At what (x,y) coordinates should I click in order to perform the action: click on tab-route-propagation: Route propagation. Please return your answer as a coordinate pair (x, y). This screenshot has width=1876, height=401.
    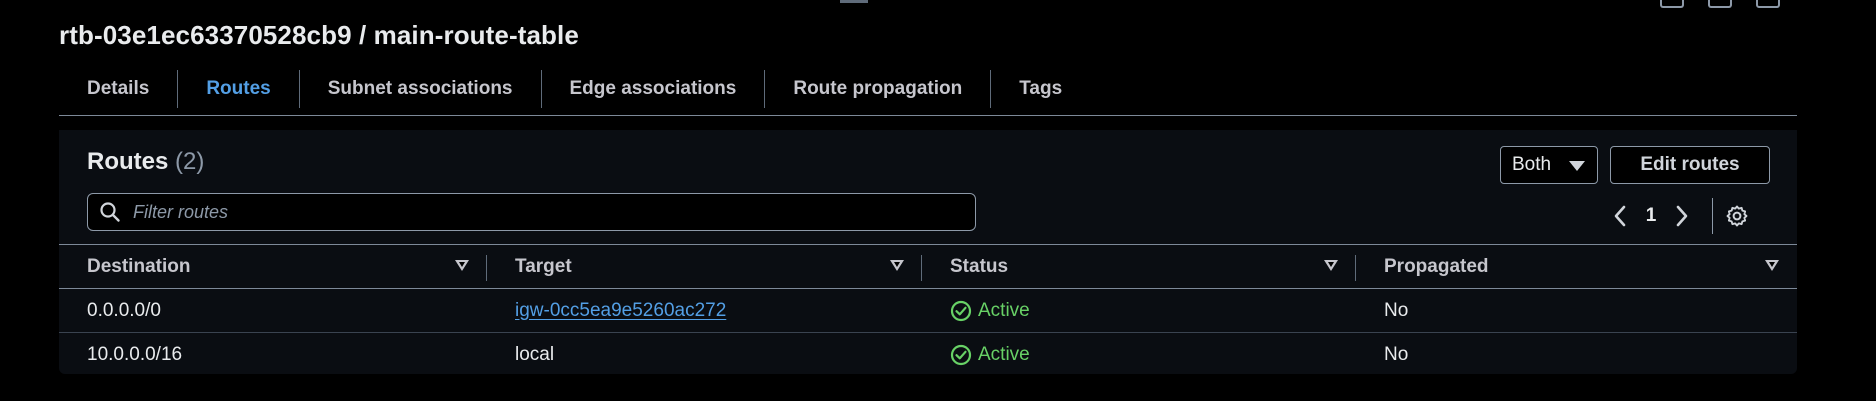
    Looking at the image, I should click on (878, 89).